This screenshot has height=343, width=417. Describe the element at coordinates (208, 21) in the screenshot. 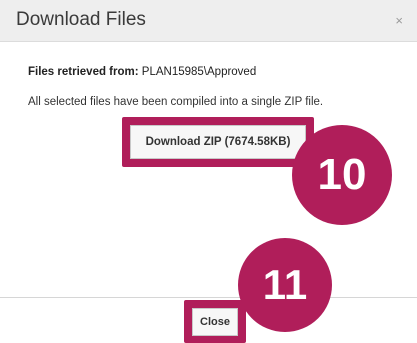

I see `dialog-titlebar: Download Files ×` at that location.